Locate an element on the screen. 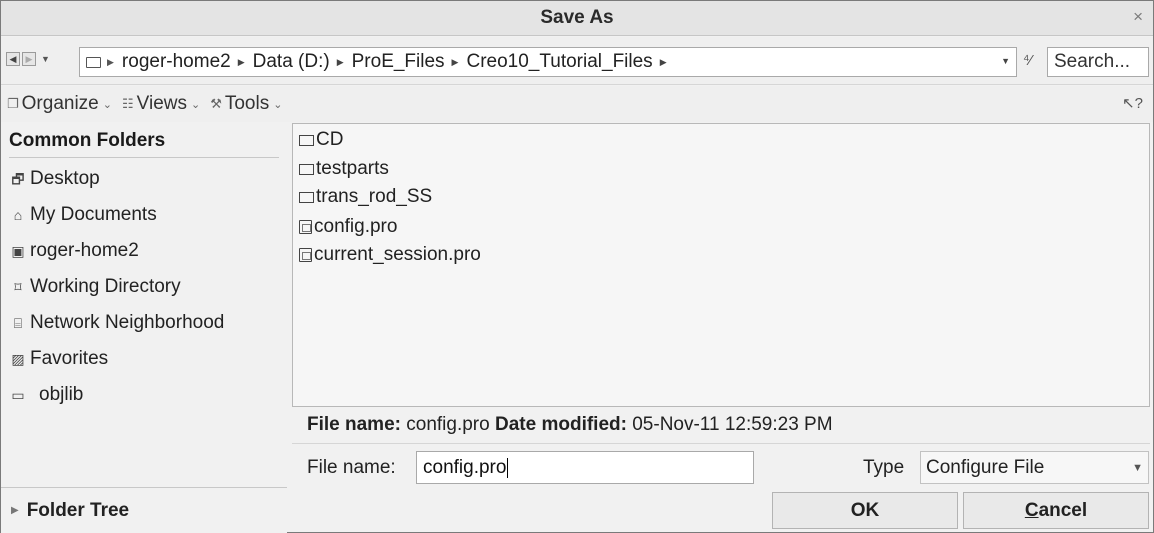  organize-icon: ❐ is located at coordinates (13, 103).